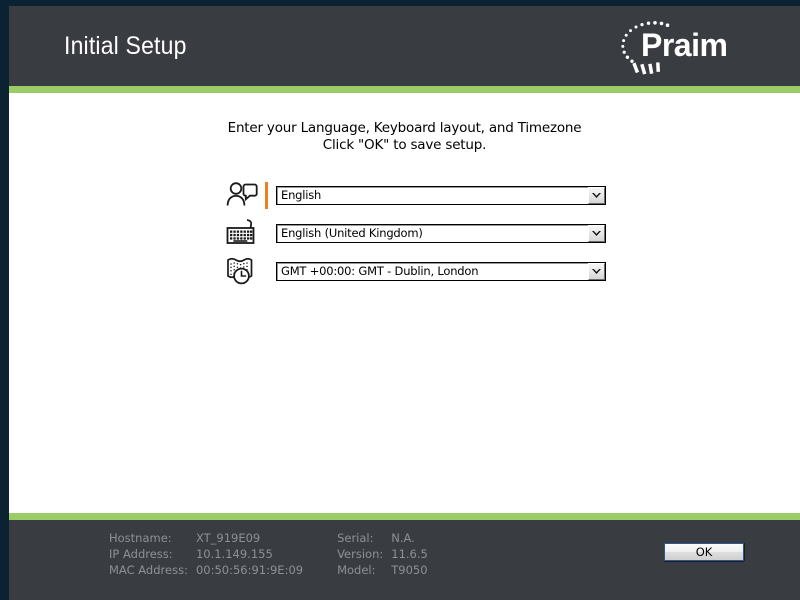  What do you see at coordinates (228, 538) in the screenshot?
I see `hostname-value: XT_919E09` at bounding box center [228, 538].